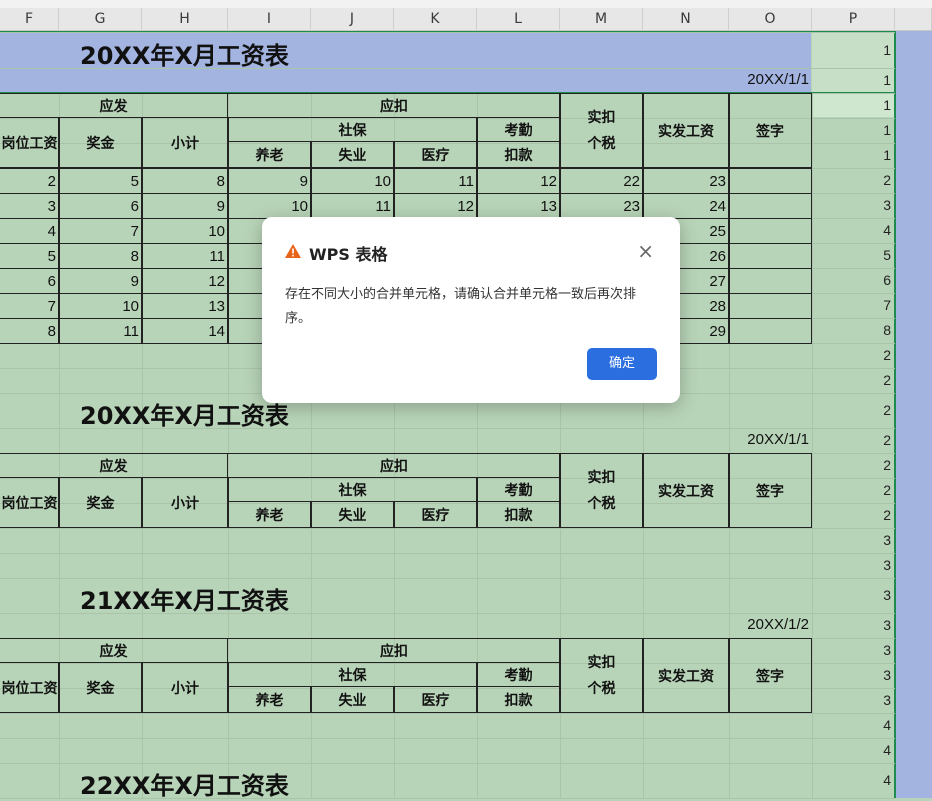 Image resolution: width=932 pixels, height=801 pixels. Describe the element at coordinates (778, 624) in the screenshot. I see `sheet-date-3: 20XX/1/2` at that location.